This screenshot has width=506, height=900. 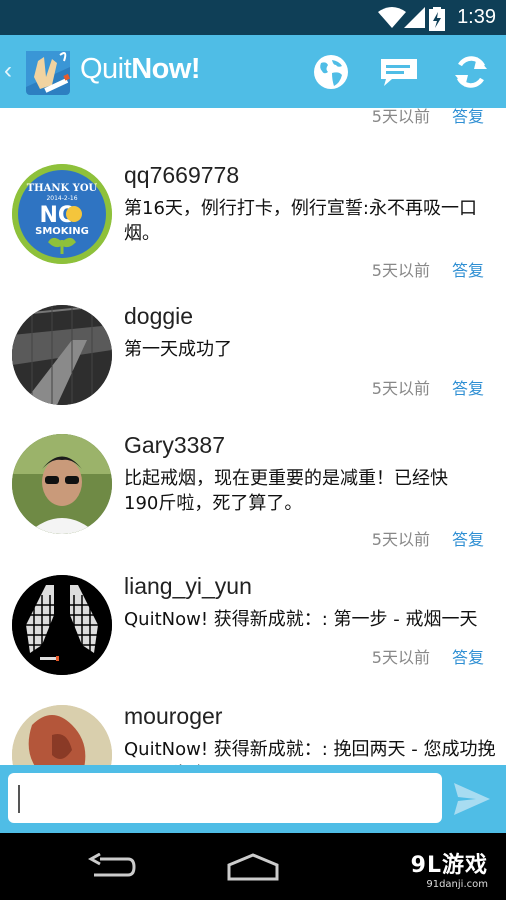 What do you see at coordinates (300, 221) in the screenshot?
I see `comment-text: 第16天，例行打卡，例行宣誓:永不再吸一口烟。` at bounding box center [300, 221].